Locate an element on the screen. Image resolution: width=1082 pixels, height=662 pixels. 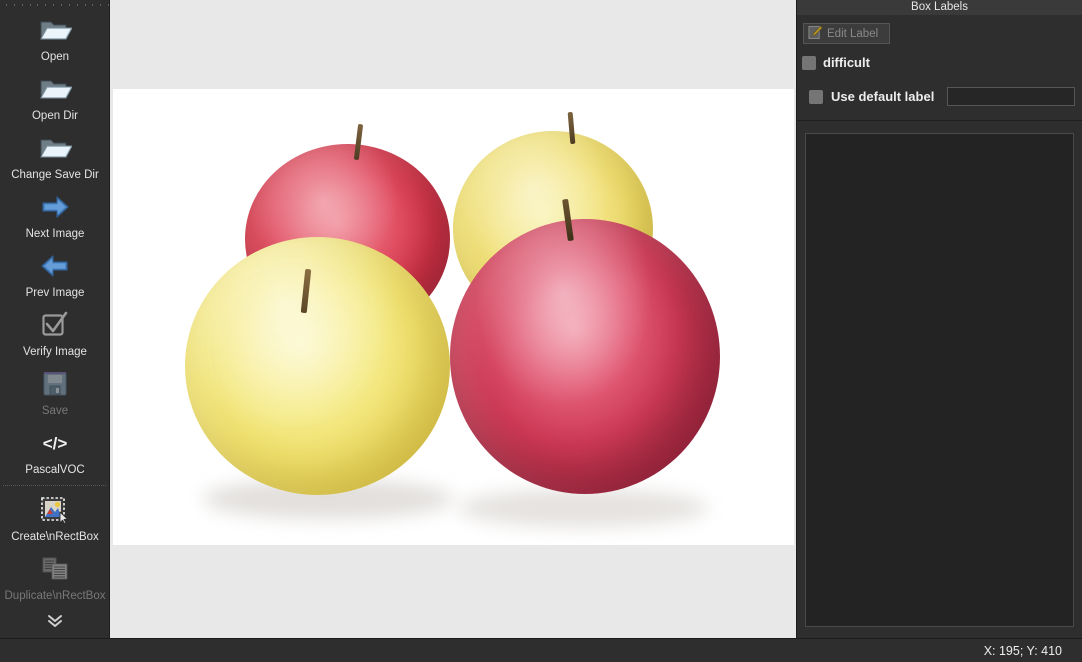
toolbar-item-format: </> PascalVOC is located at coordinates (54, 451).